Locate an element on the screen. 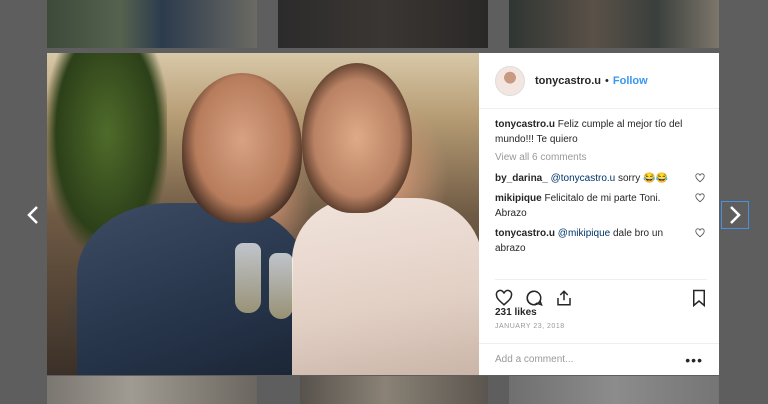  avatar is located at coordinates (510, 80).